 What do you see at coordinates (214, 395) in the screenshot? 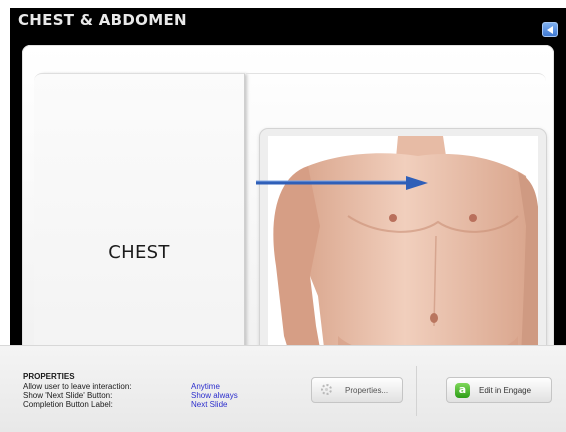
I see `prop-value-next-slide-button: Show always` at bounding box center [214, 395].